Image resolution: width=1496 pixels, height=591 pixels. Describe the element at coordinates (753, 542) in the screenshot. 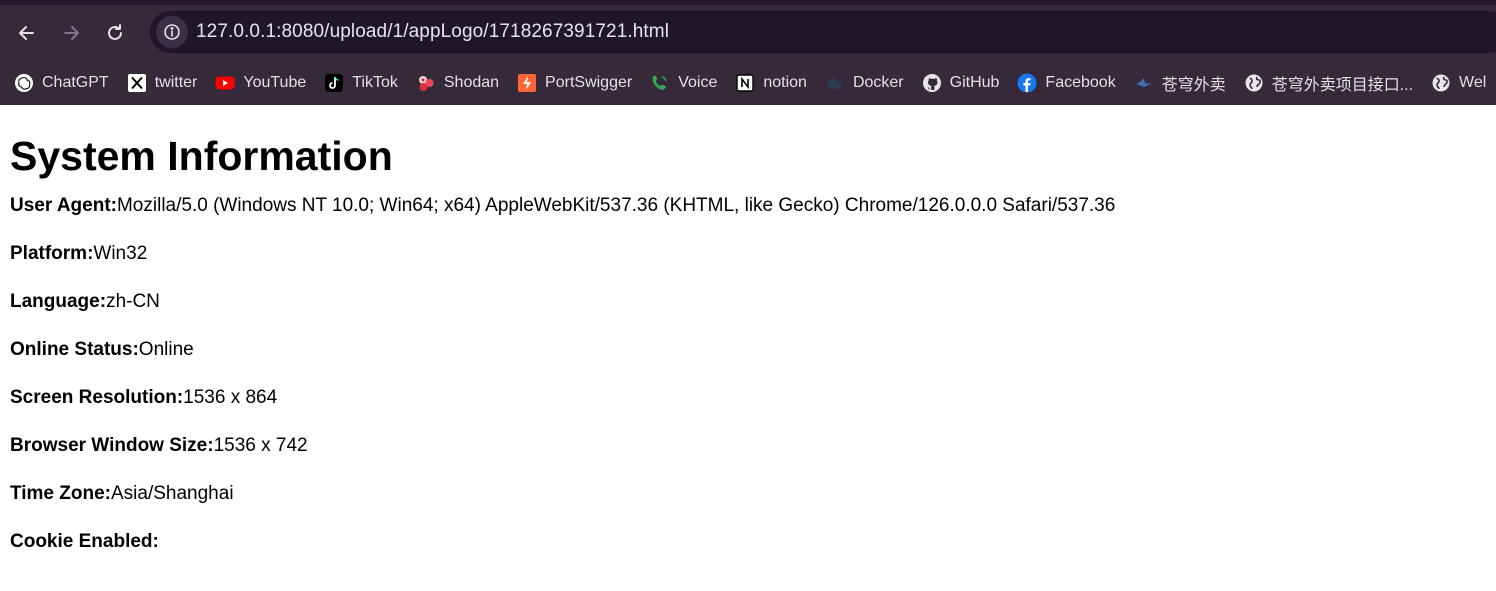

I see `info-row-cookie-enabled: Cookie Enabled:` at that location.